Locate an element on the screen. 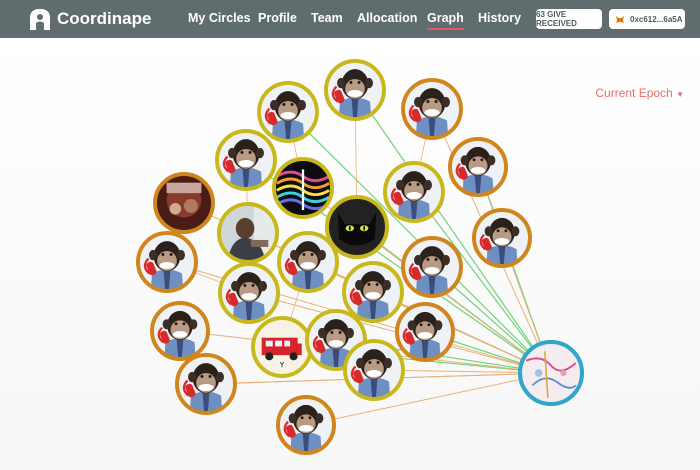  coordinape-logo-icon is located at coordinates (40, 19).